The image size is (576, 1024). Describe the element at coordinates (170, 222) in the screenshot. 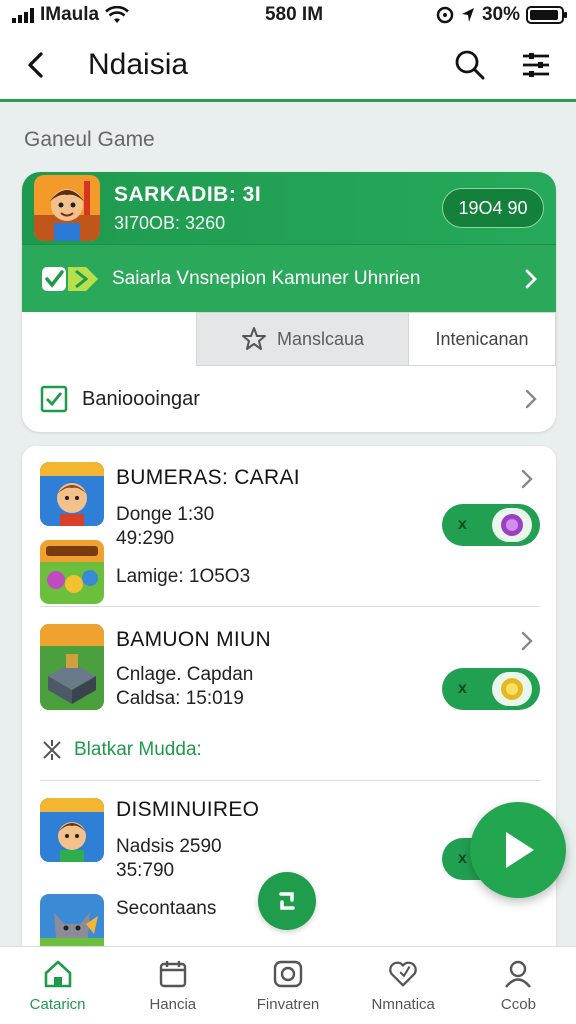

I see `featured-game-subtitle: 3I70OB: 3260` at that location.